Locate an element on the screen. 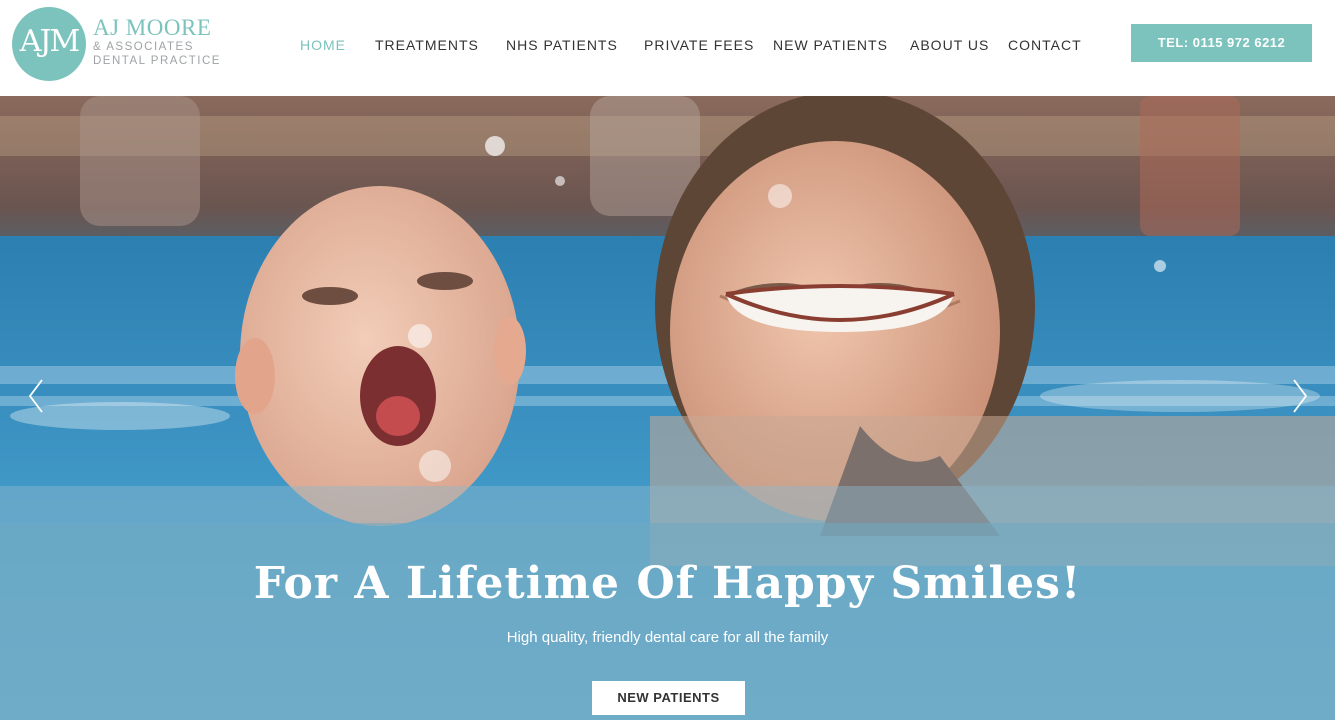  nav-item-treatments: TREATMENTS is located at coordinates (427, 45).